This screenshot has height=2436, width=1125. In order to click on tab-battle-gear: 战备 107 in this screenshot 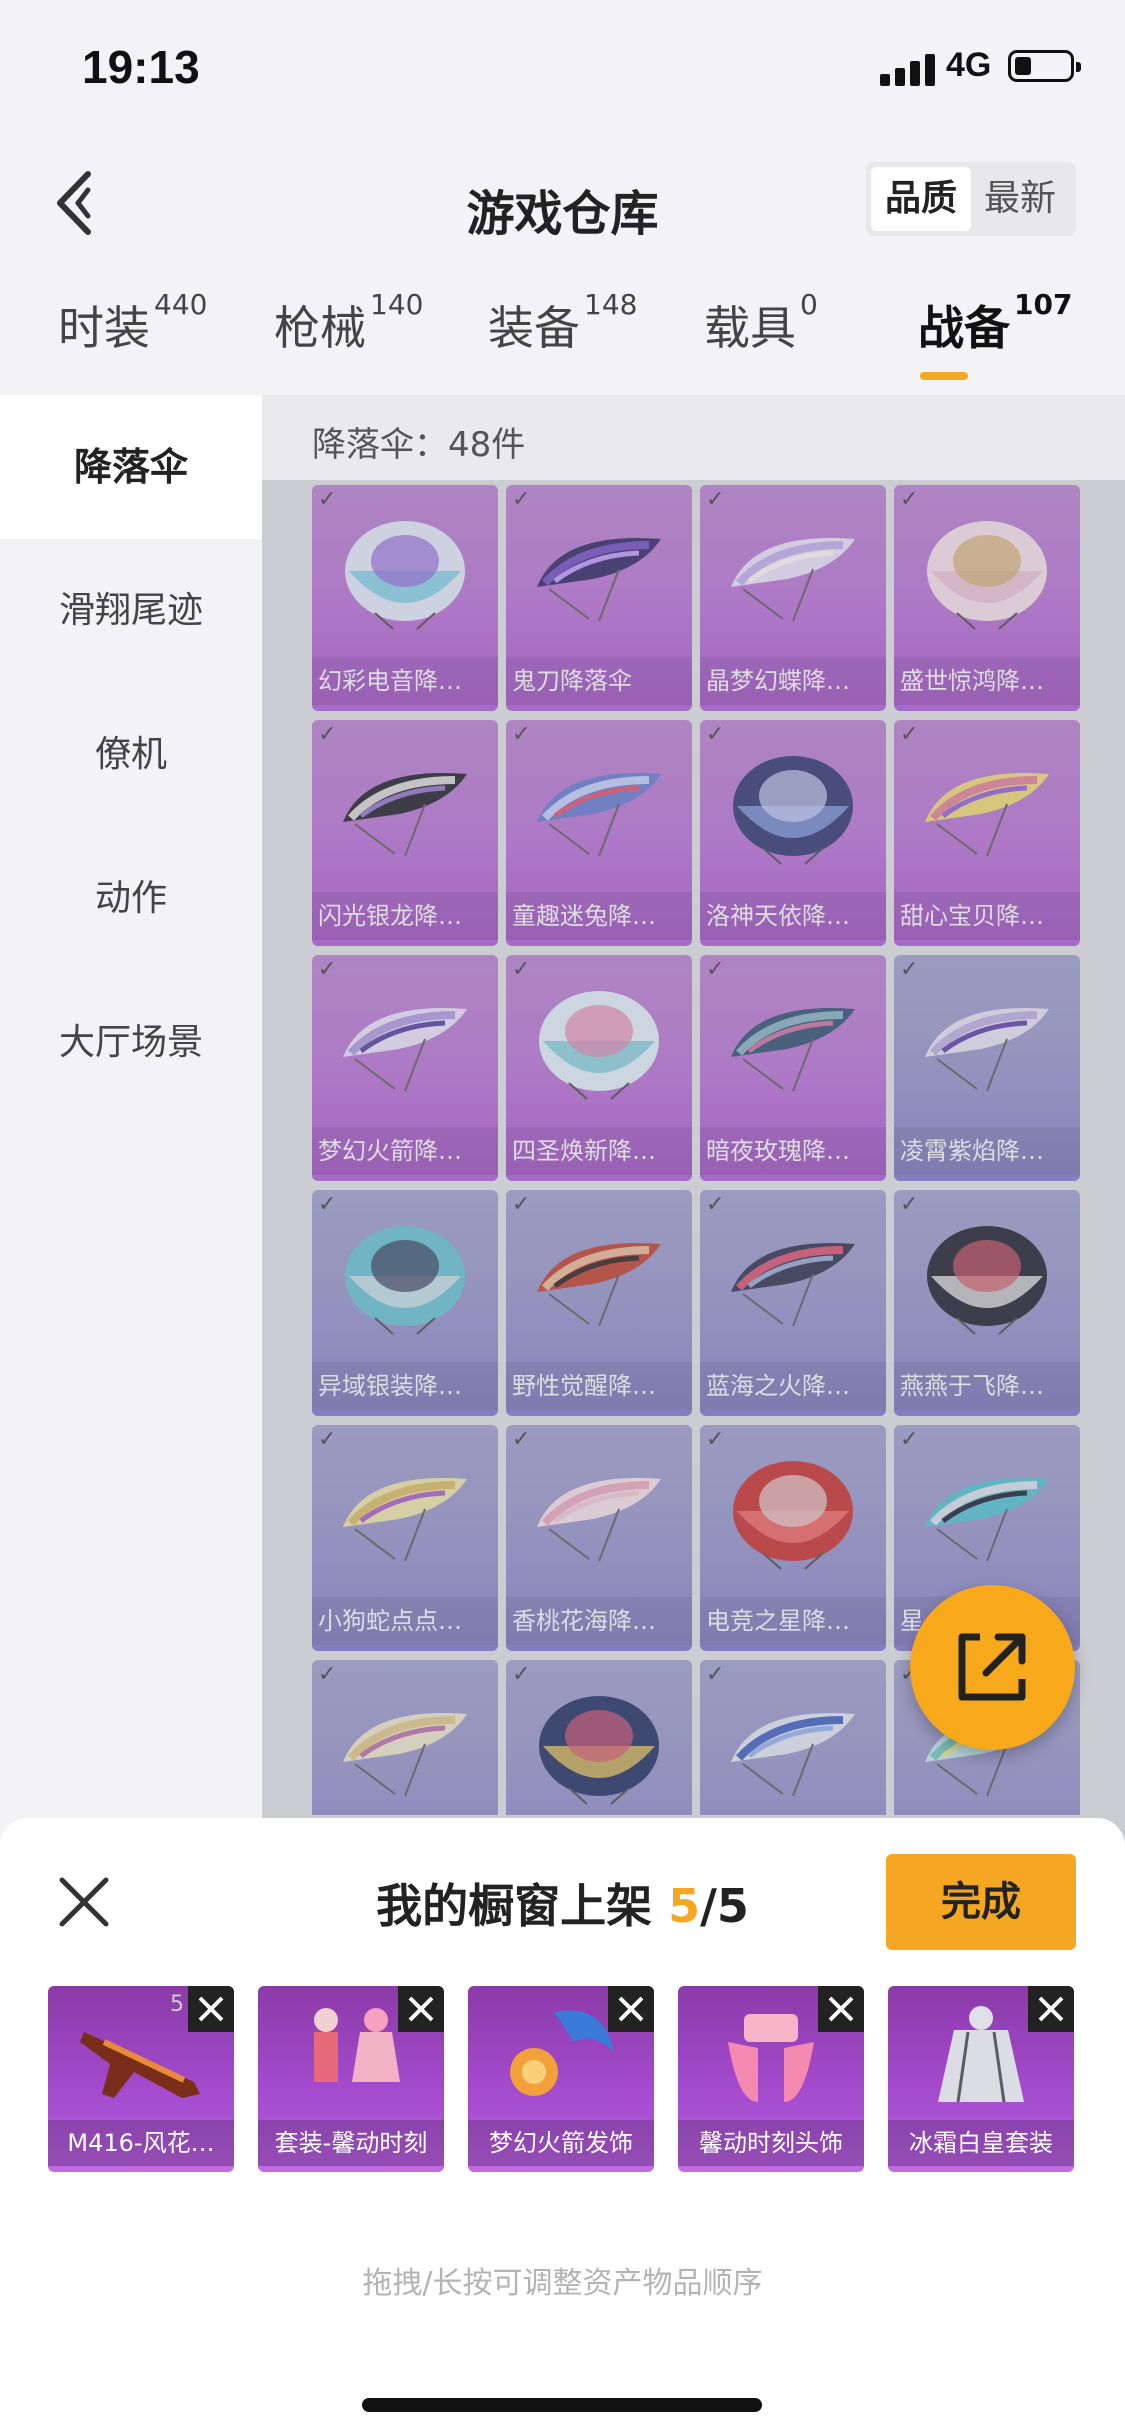, I will do `click(995, 323)`.